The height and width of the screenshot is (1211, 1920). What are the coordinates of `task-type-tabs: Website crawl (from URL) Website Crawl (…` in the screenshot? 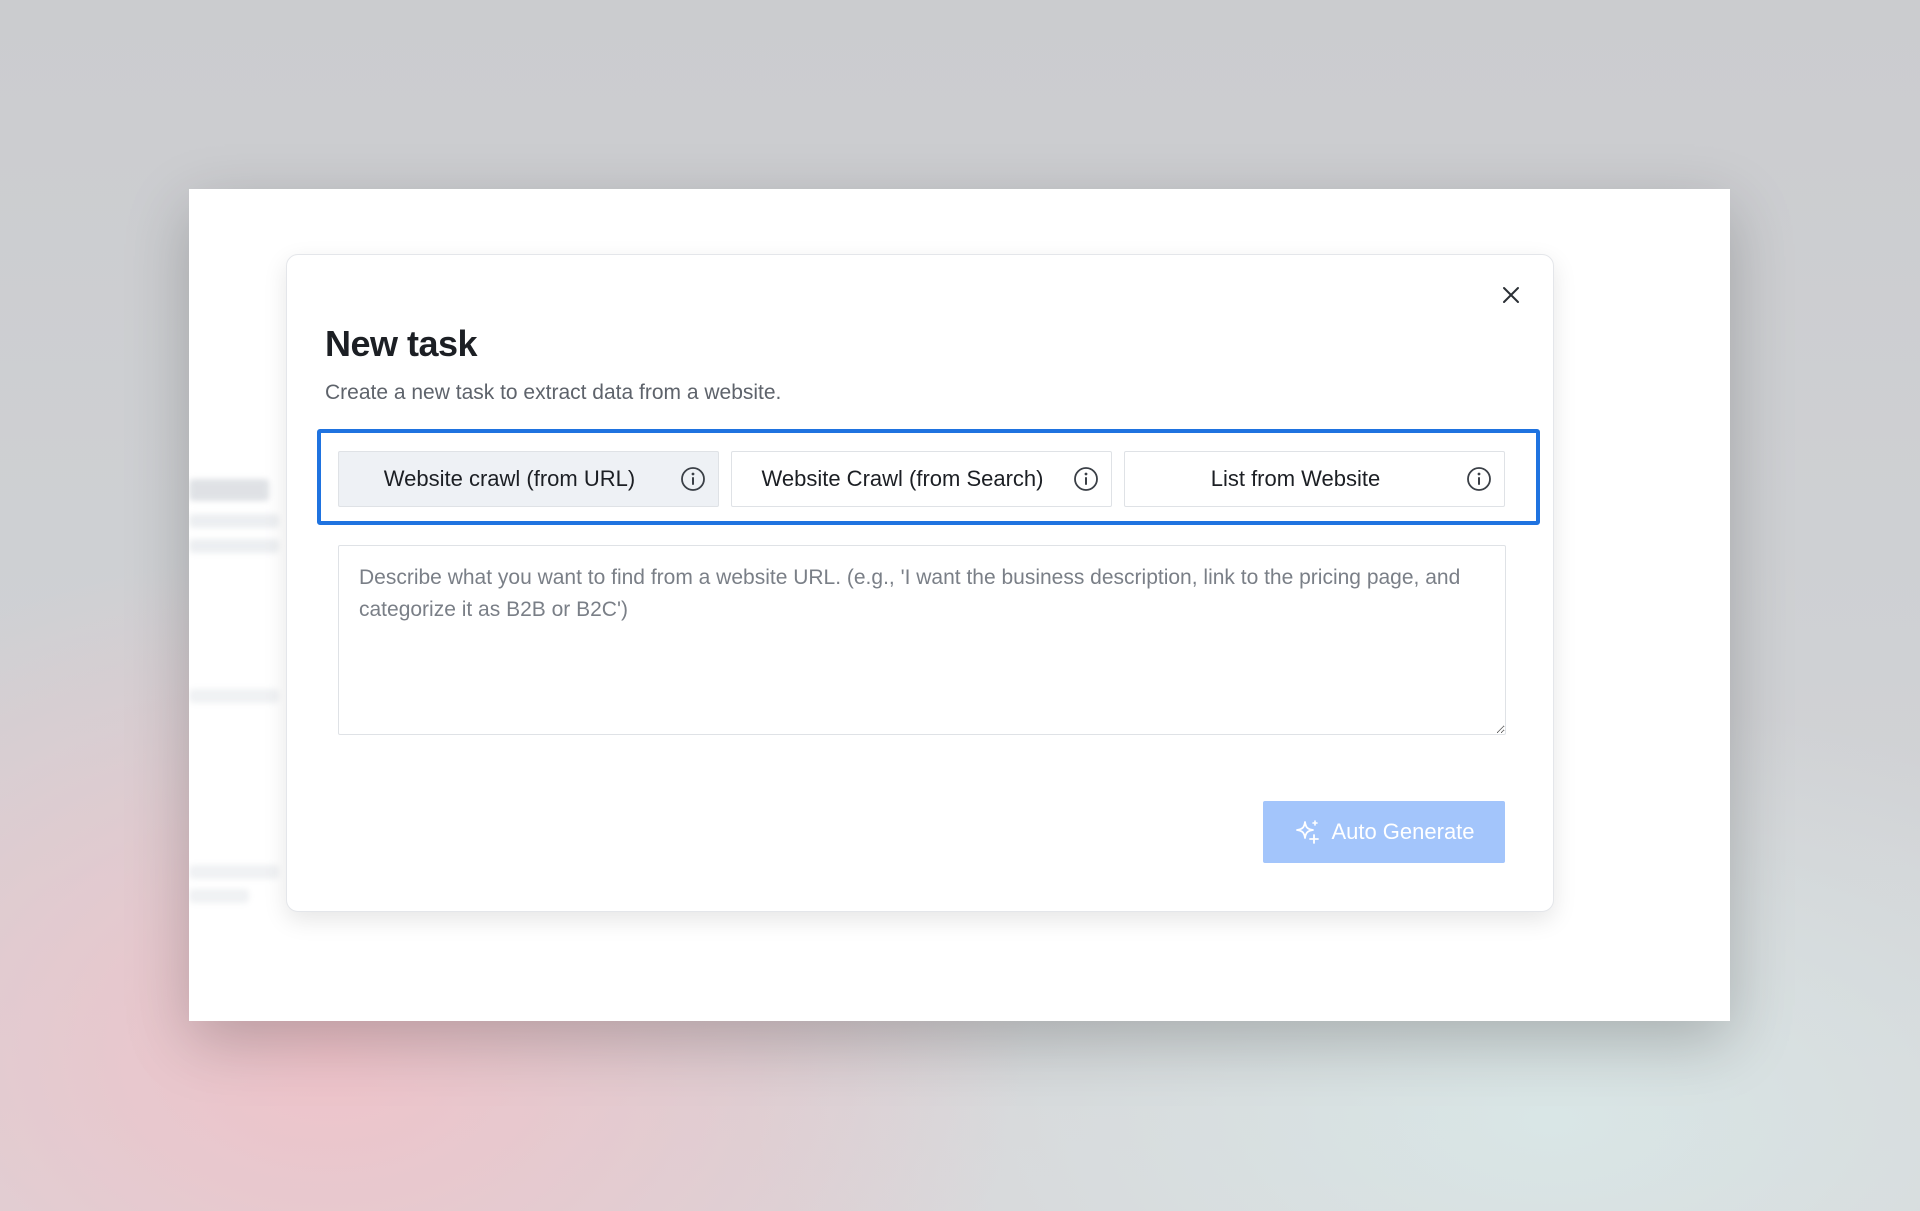 It's located at (928, 477).